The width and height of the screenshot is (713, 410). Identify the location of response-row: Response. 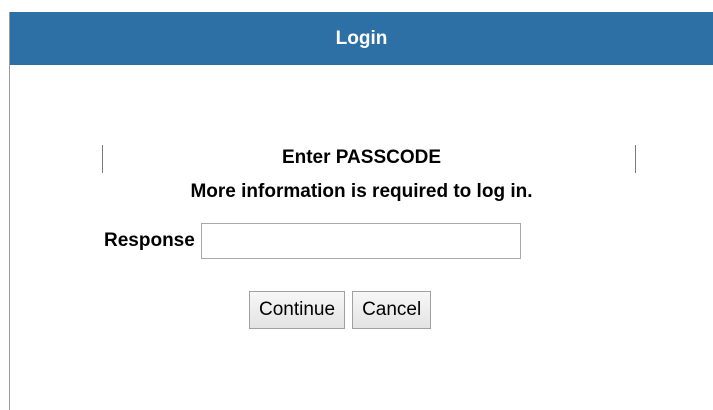
(312, 241).